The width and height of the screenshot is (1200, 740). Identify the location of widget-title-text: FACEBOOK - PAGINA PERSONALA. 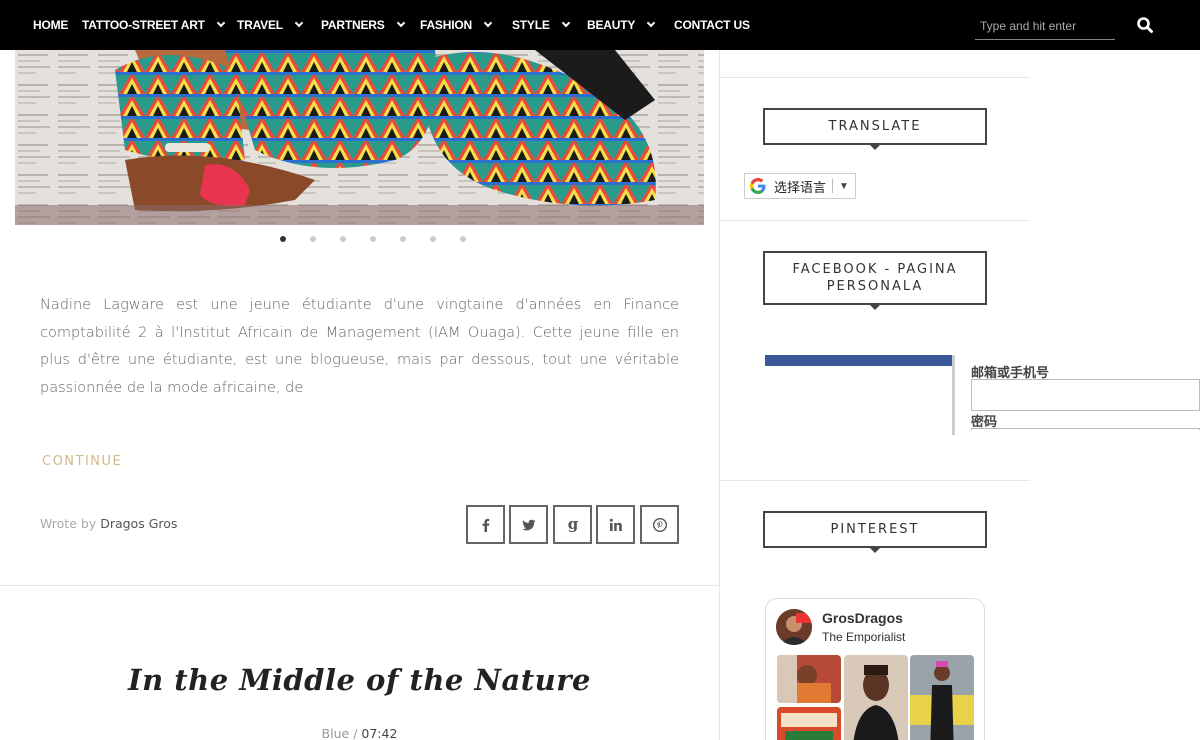
(875, 278).